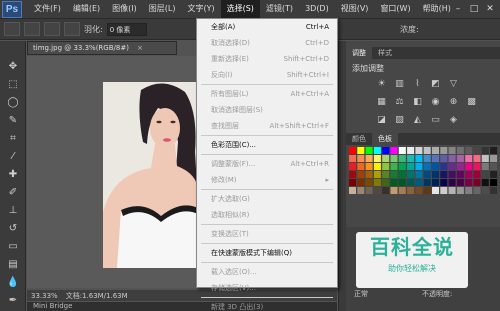  What do you see at coordinates (102, 48) in the screenshot?
I see `document-tab: timg.jpg @ 33.3%(RGB/8#) ×` at bounding box center [102, 48].